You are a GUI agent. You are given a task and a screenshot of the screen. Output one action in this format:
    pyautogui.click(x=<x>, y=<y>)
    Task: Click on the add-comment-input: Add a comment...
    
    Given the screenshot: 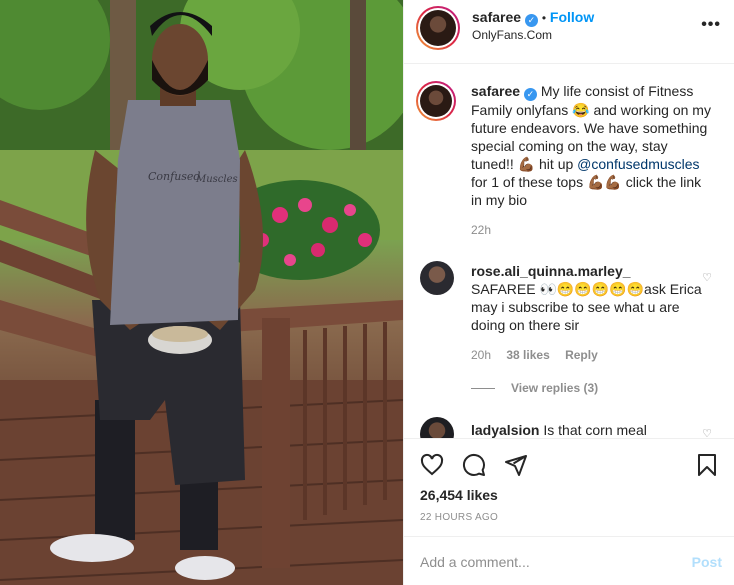 What is the action you would take?
    pyautogui.click(x=475, y=562)
    